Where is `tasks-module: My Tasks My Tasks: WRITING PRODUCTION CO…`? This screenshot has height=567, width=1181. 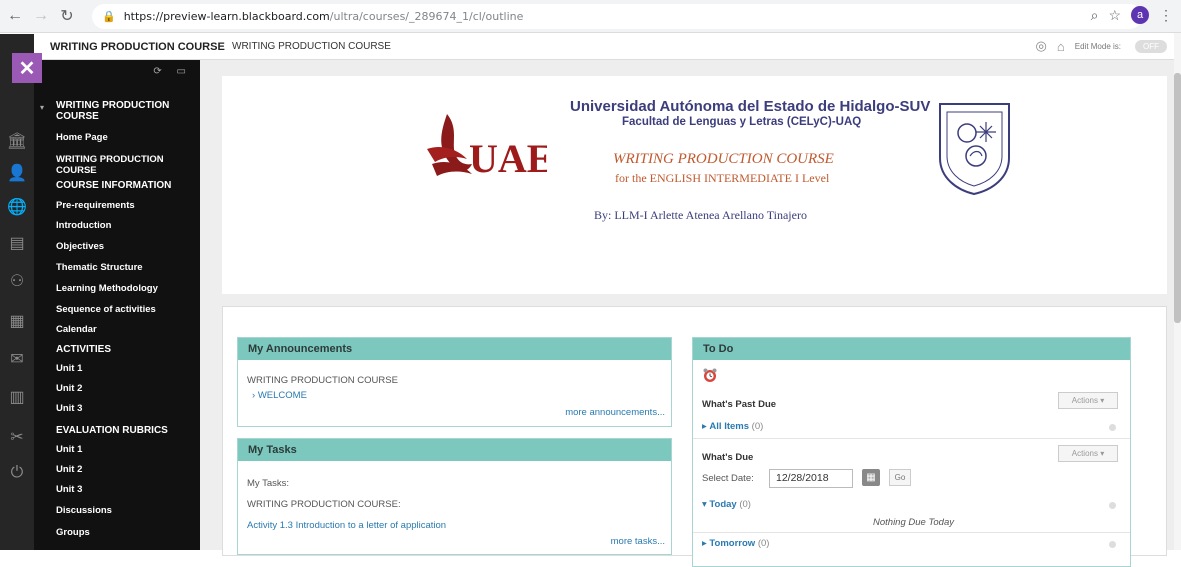 tasks-module: My Tasks My Tasks: WRITING PRODUCTION CO… is located at coordinates (454, 496).